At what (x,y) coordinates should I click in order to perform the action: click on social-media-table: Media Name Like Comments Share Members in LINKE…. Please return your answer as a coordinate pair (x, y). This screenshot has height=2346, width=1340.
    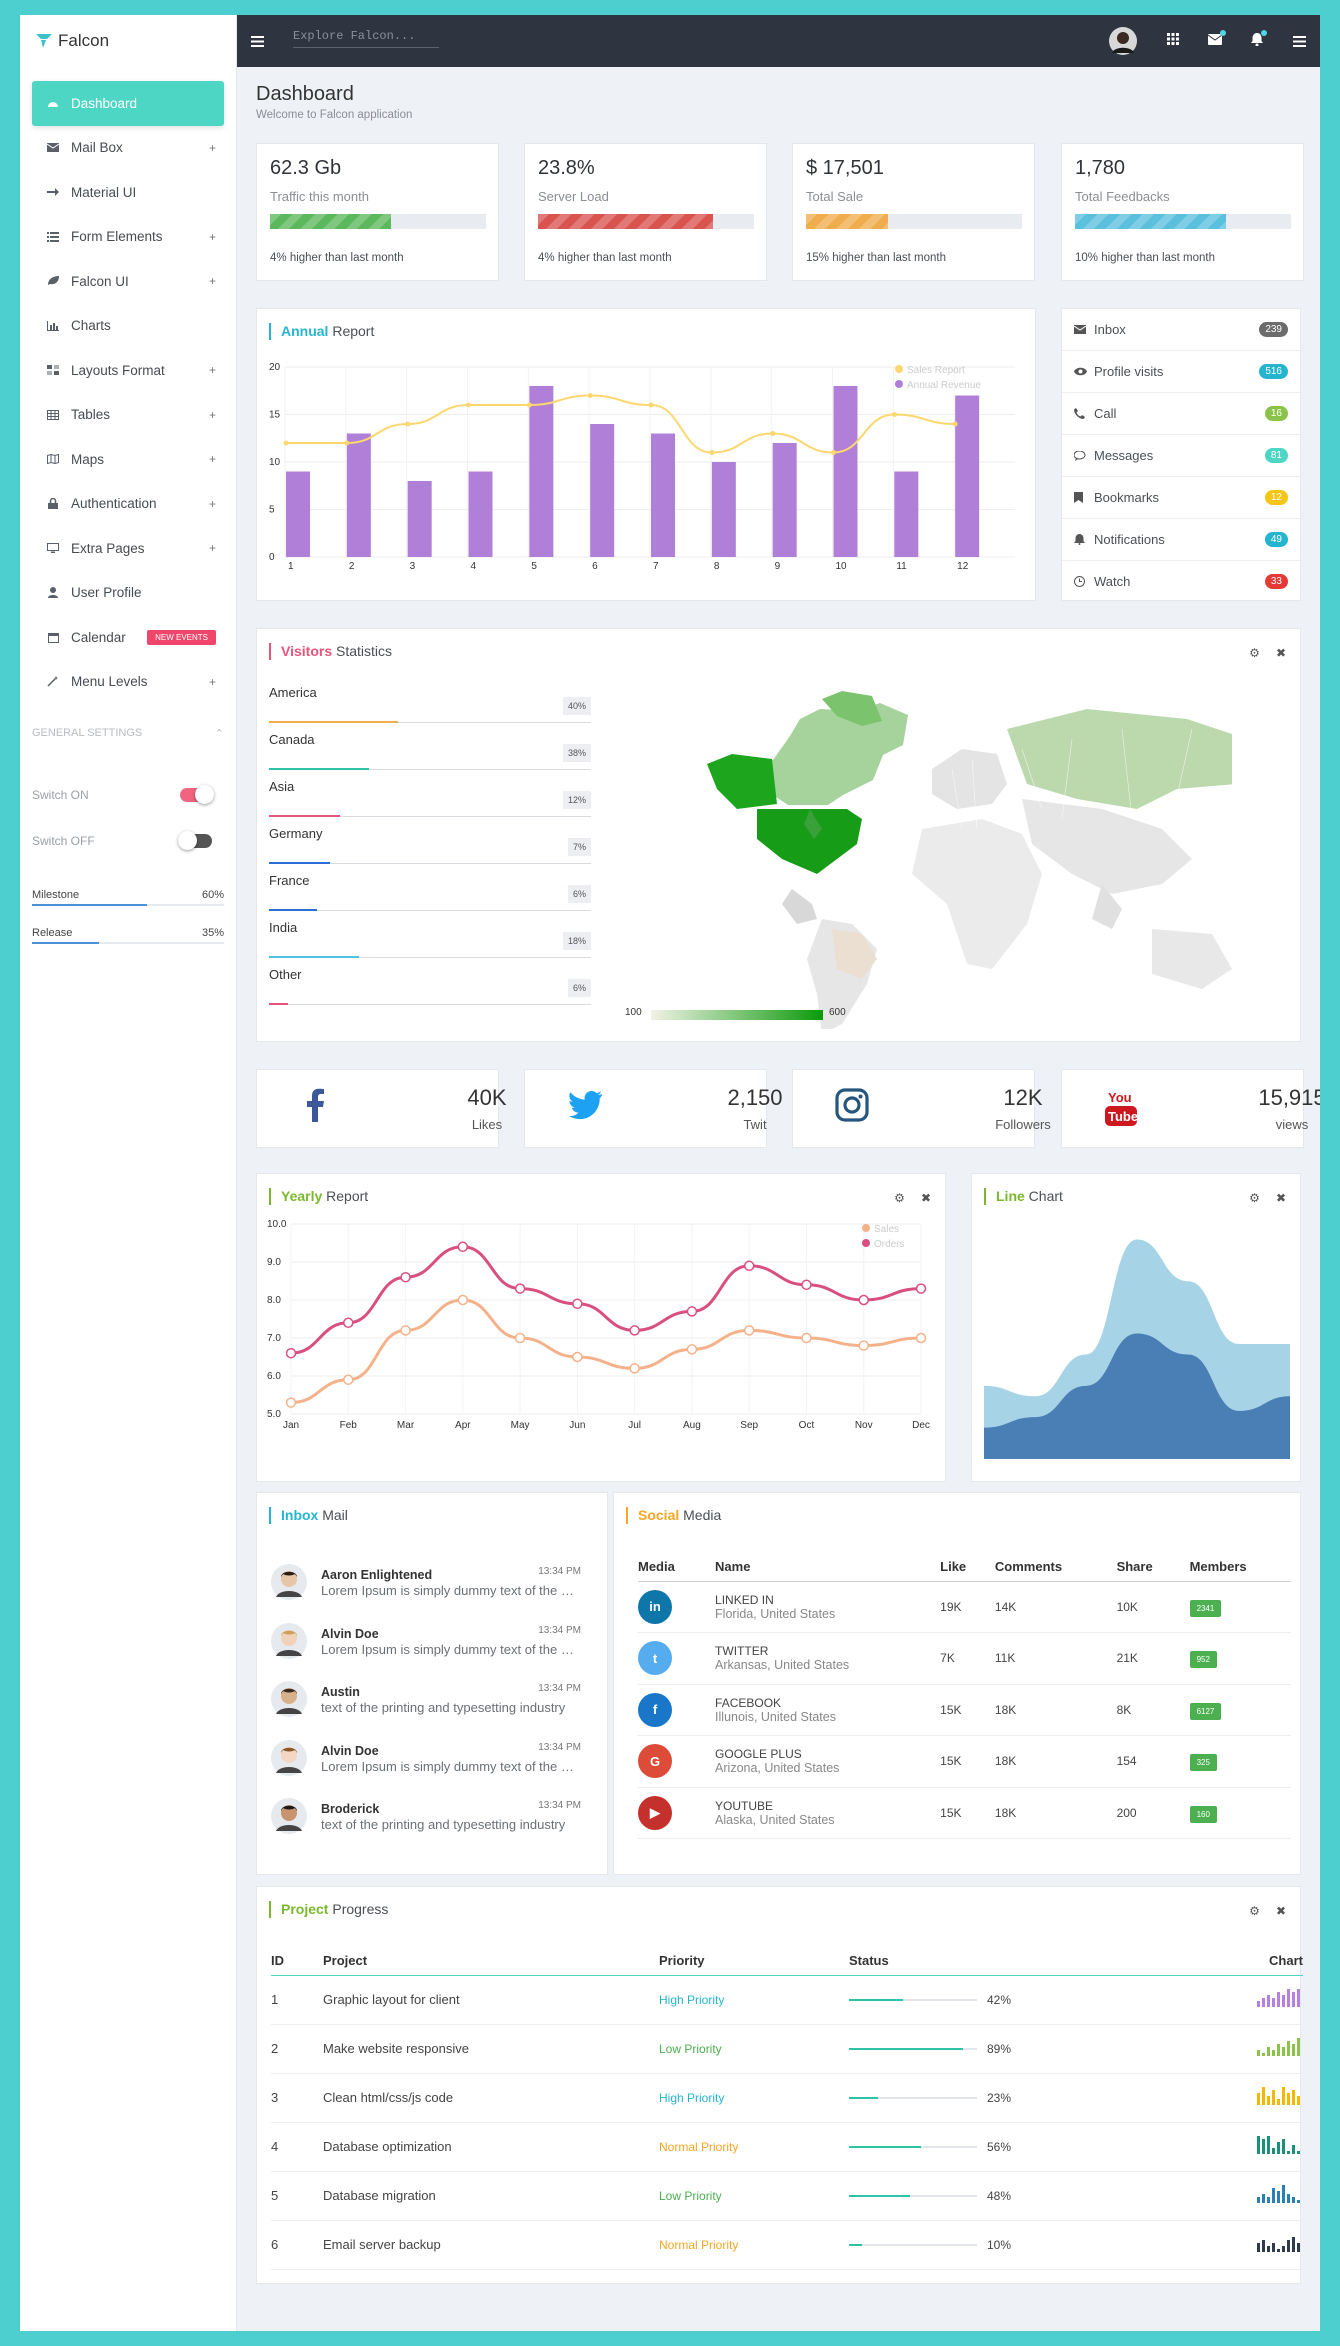
    Looking at the image, I should click on (964, 1696).